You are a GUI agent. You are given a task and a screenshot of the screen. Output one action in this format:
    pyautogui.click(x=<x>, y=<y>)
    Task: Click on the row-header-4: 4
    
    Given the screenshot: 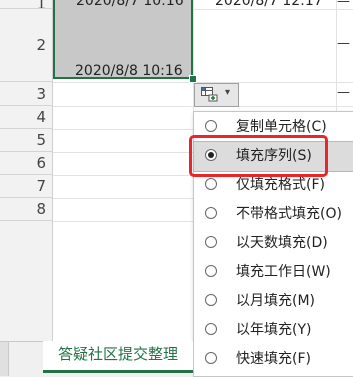 What is the action you would take?
    pyautogui.click(x=26, y=117)
    